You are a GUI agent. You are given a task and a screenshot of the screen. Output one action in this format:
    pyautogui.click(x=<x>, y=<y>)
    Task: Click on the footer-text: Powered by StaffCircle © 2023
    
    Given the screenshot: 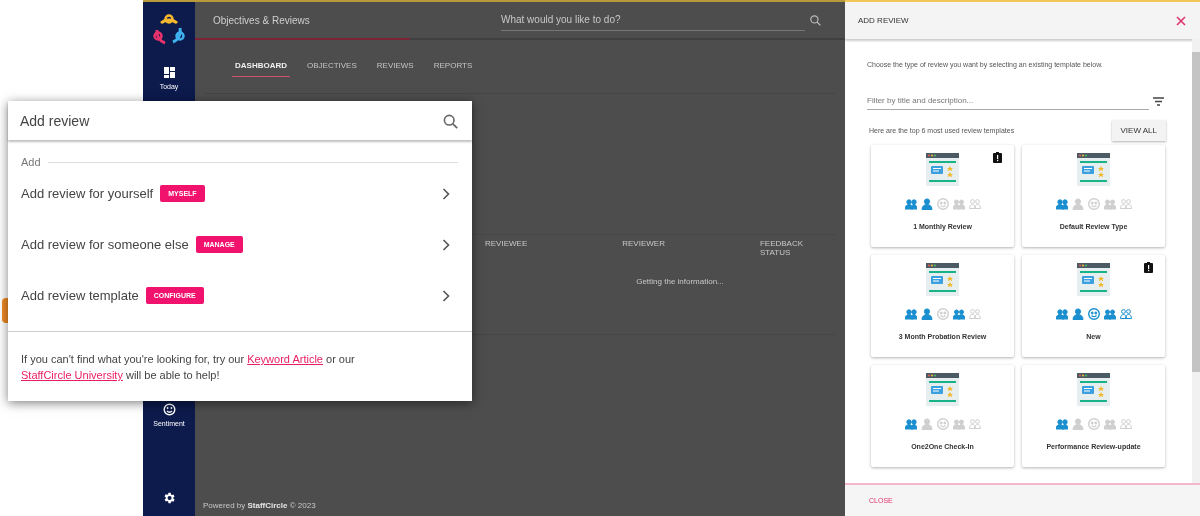 What is the action you would take?
    pyautogui.click(x=259, y=506)
    